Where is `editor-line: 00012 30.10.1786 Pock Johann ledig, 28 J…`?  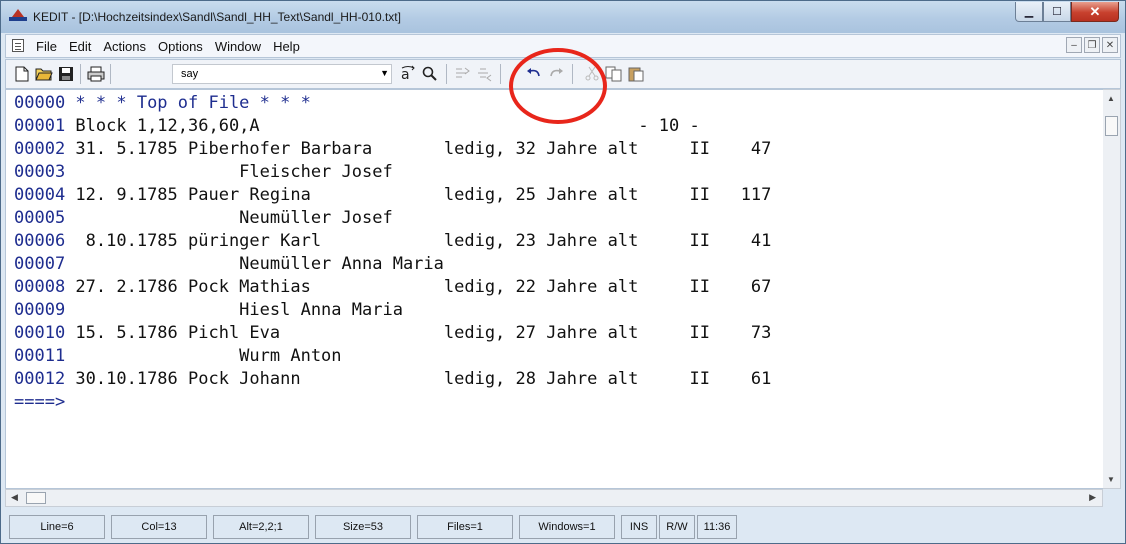 editor-line: 00012 30.10.1786 Pock Johann ledig, 28 J… is located at coordinates (392, 379).